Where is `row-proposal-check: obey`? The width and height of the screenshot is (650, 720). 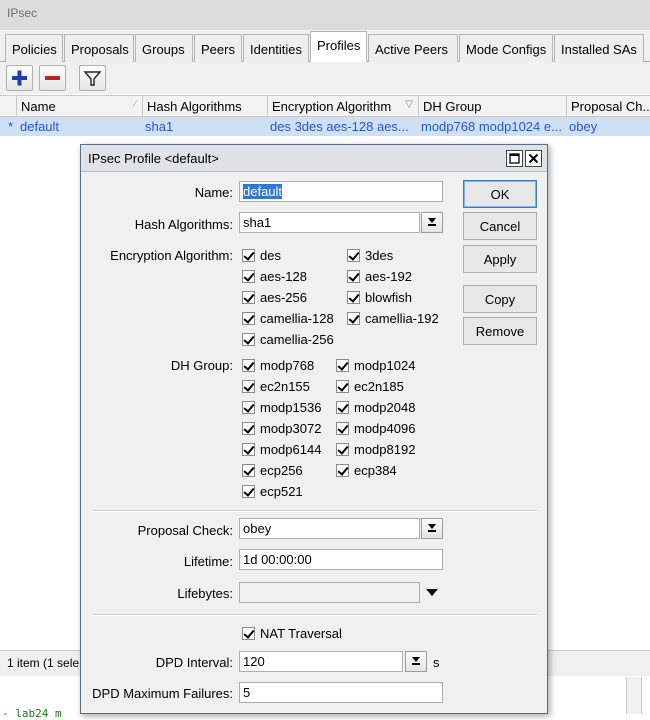
row-proposal-check: obey is located at coordinates (583, 126).